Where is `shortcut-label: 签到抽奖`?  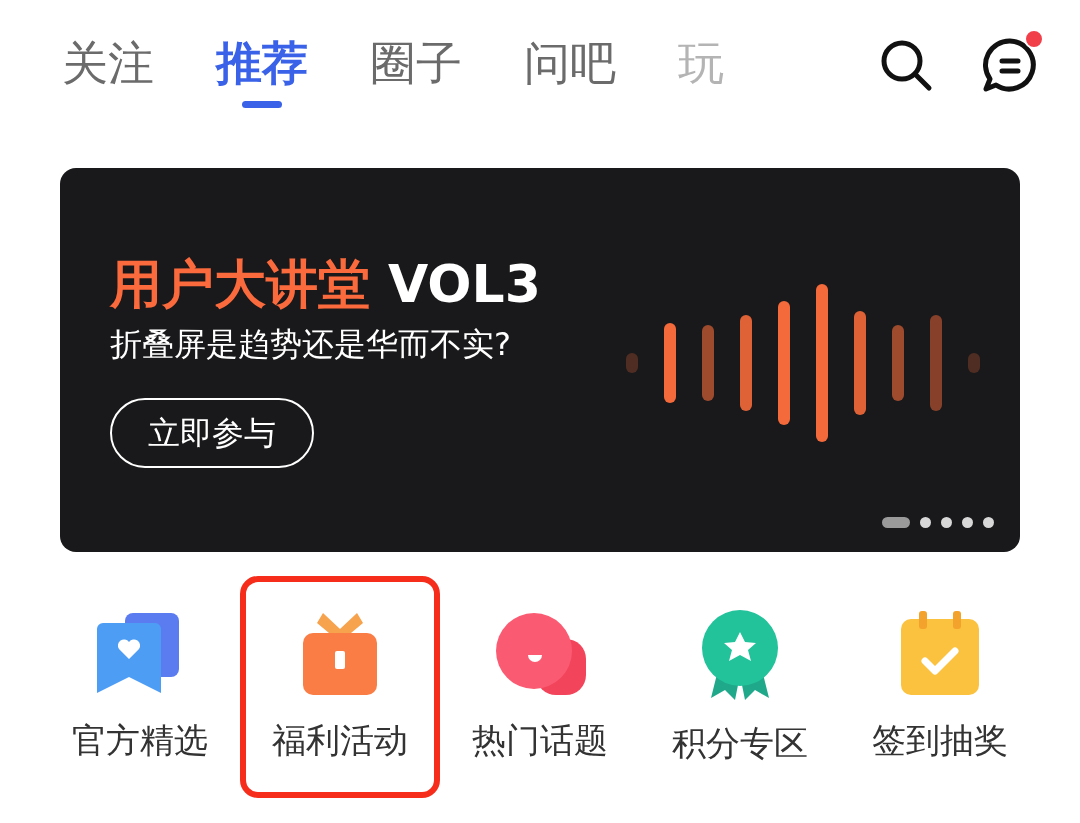
shortcut-label: 签到抽奖 is located at coordinates (940, 740).